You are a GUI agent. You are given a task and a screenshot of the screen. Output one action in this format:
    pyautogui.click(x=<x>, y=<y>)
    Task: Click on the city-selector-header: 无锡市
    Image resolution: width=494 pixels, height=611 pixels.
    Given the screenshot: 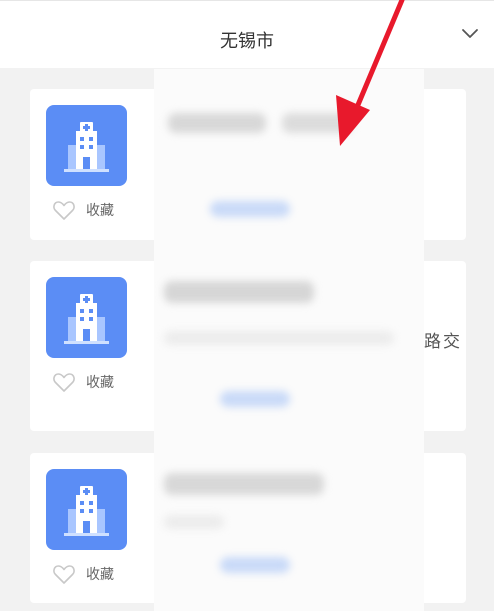 What is the action you would take?
    pyautogui.click(x=247, y=34)
    